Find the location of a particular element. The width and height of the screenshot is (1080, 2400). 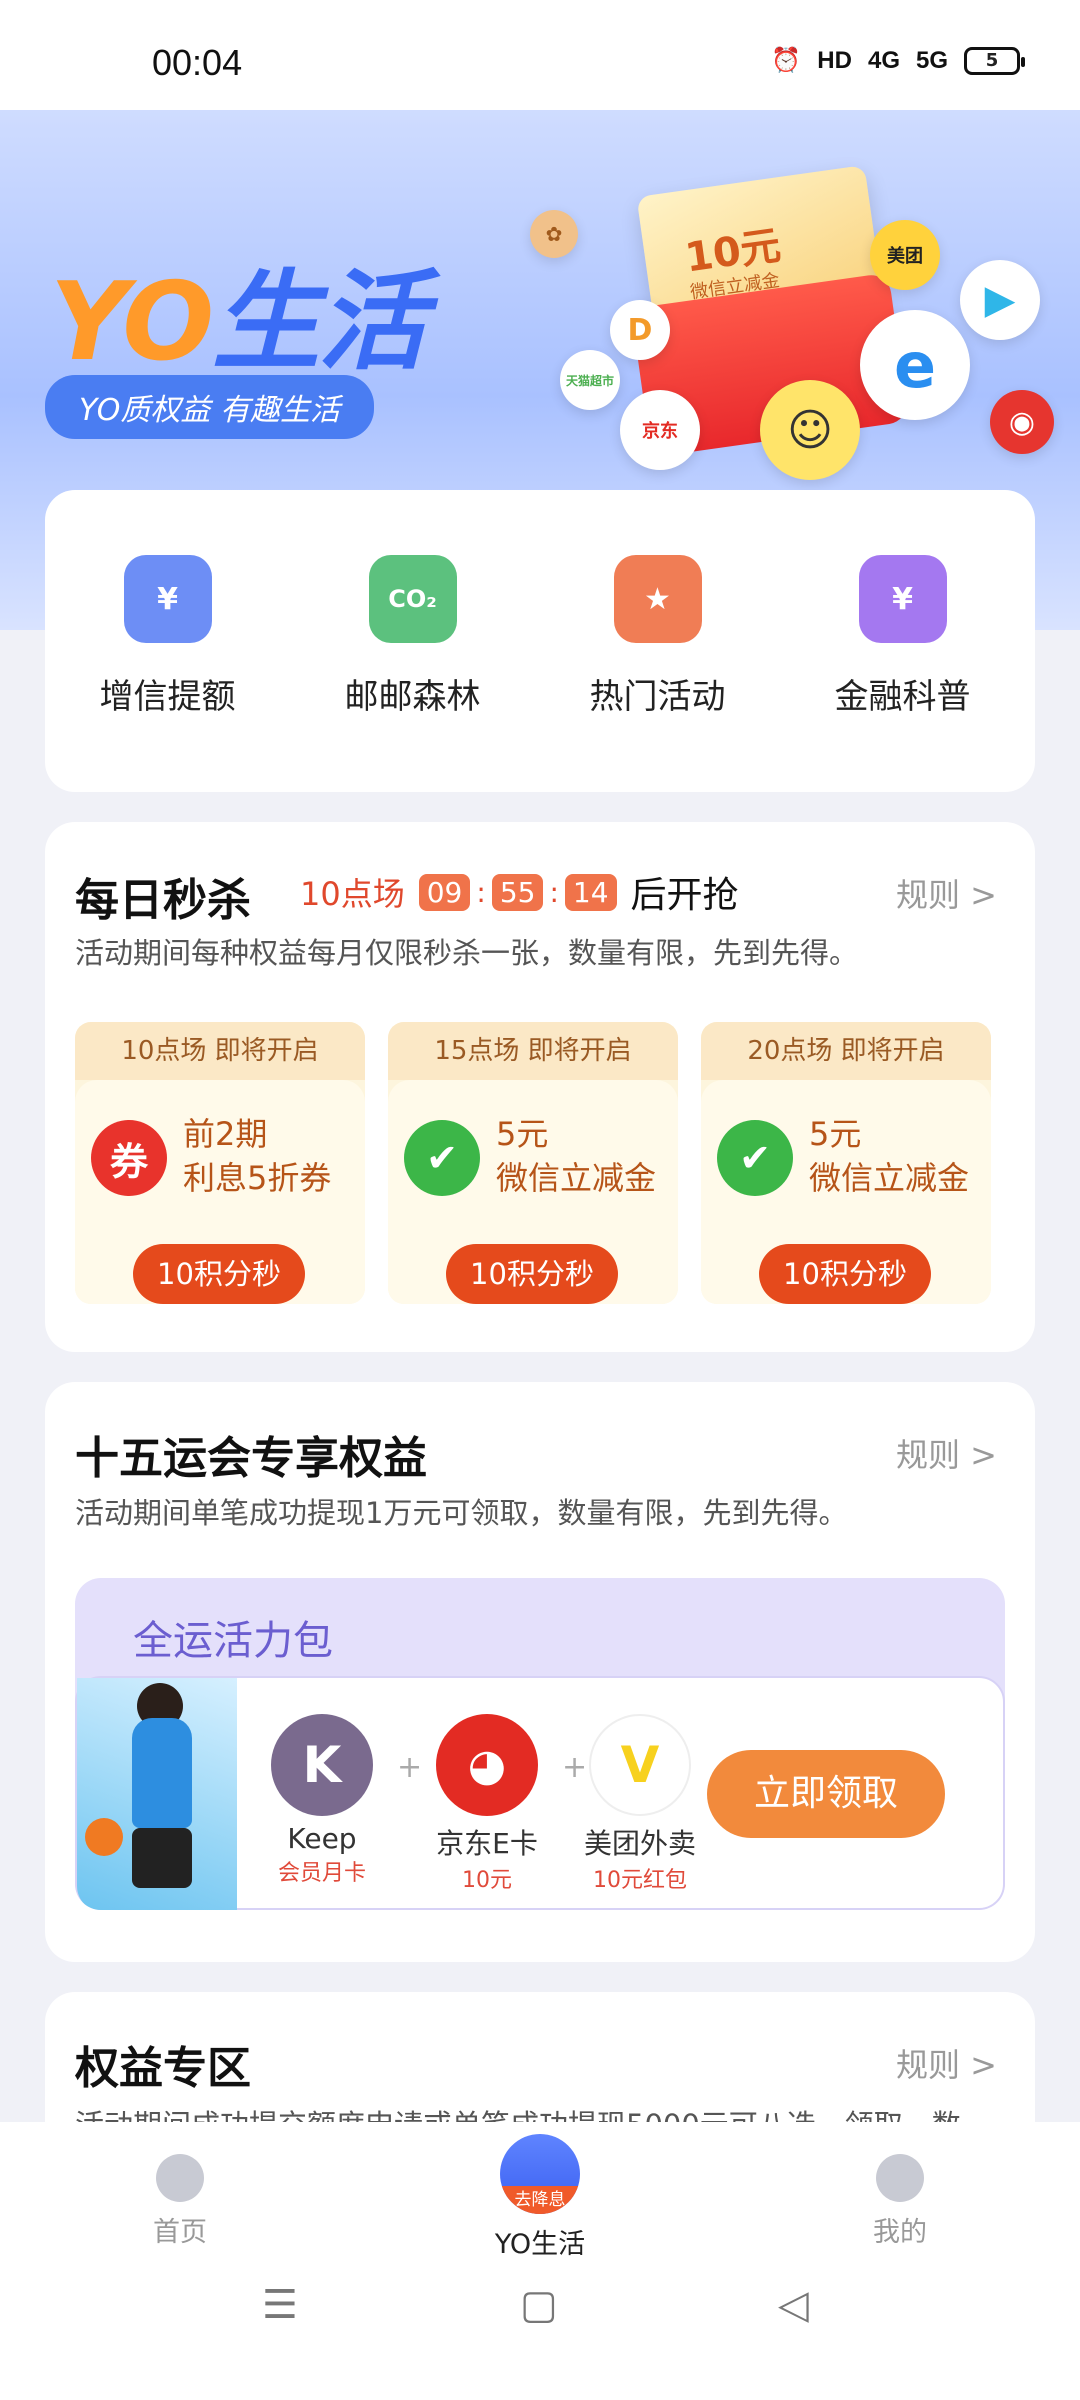

home-square-icon: ▢ is located at coordinates (539, 2305).